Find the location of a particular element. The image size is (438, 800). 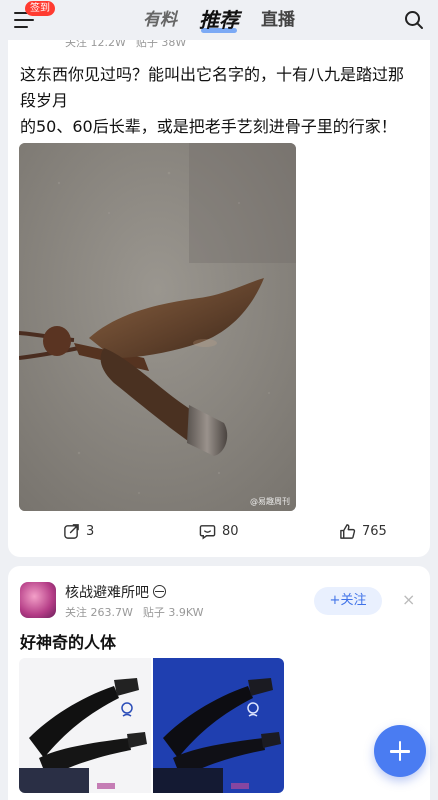

plus-icon is located at coordinates (400, 751).